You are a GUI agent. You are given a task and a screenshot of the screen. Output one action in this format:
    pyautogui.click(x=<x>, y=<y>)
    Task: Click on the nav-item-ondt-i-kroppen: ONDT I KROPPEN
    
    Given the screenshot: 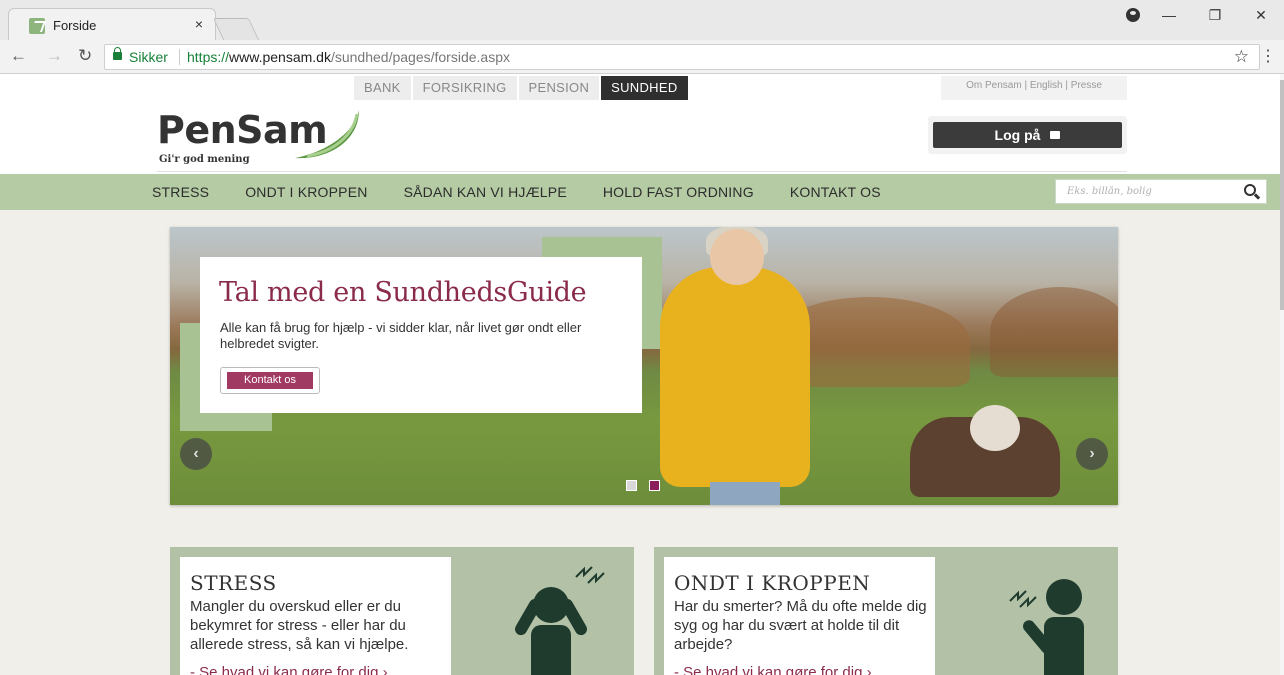 What is the action you would take?
    pyautogui.click(x=306, y=192)
    